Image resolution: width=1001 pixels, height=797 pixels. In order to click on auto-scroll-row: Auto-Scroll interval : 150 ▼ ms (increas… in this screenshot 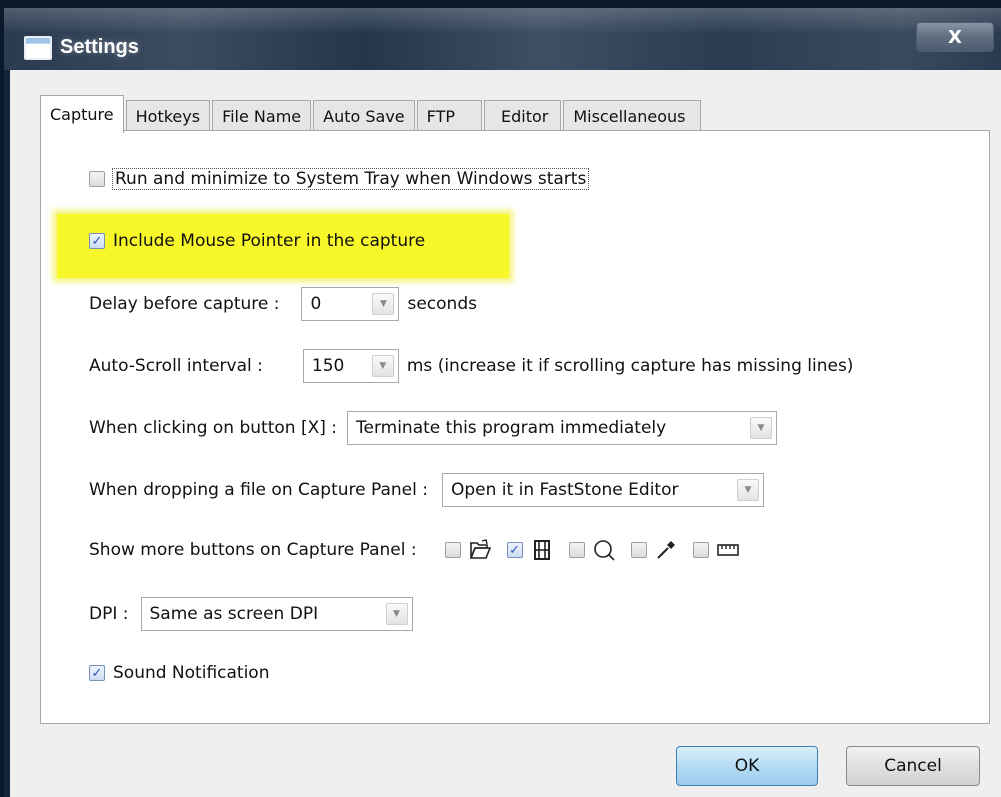, I will do `click(471, 366)`.